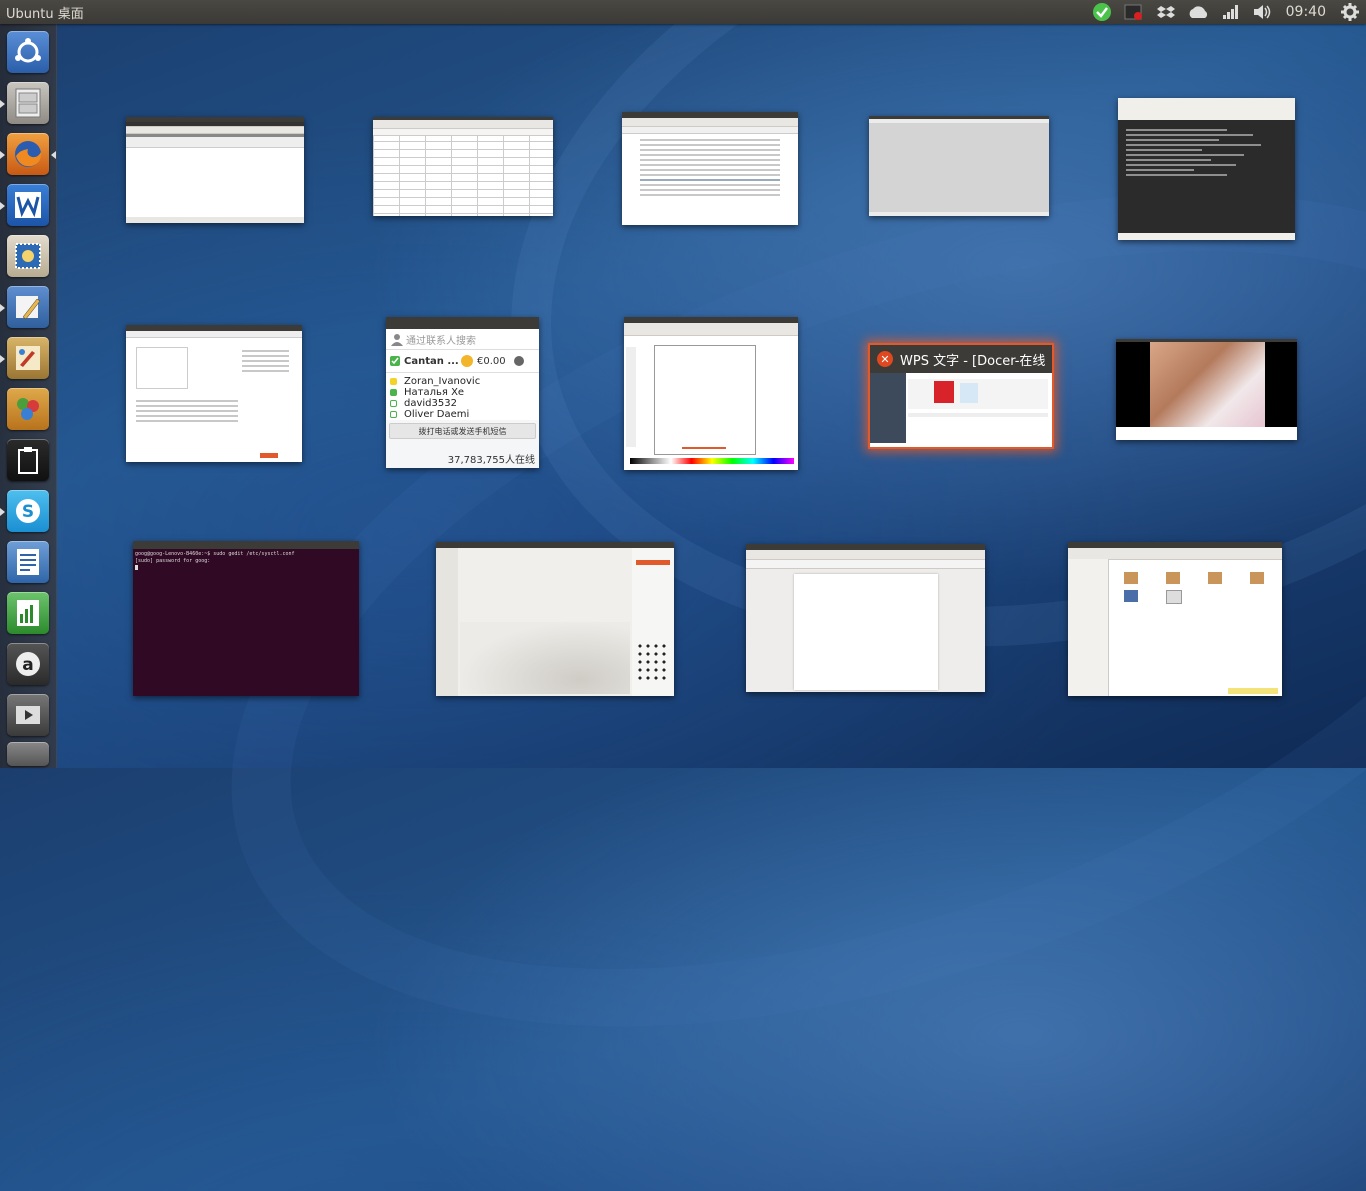 The width and height of the screenshot is (1366, 1191). I want to click on video-player-icon, so click(28, 715).